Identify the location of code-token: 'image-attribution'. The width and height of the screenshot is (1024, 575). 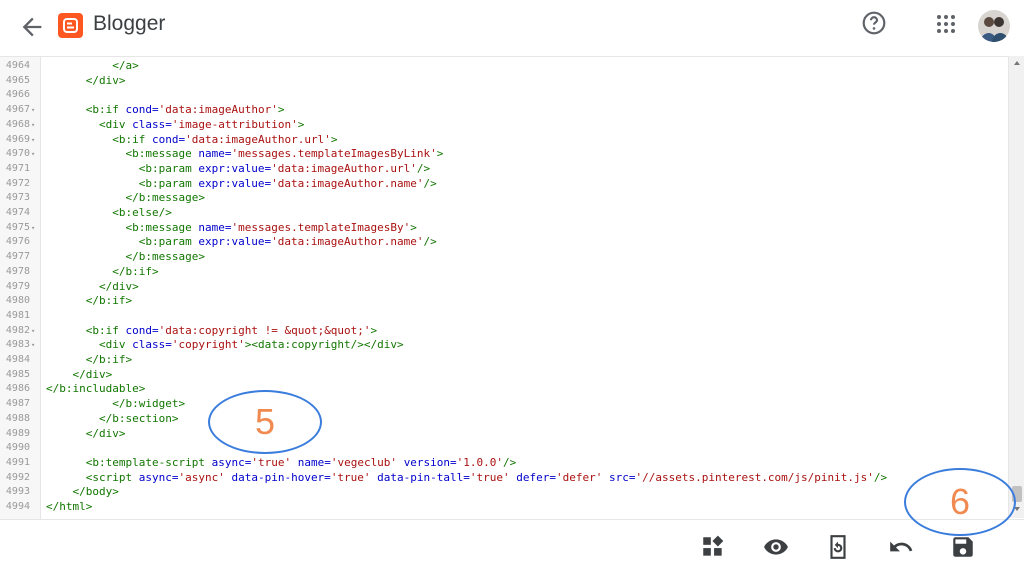
(234, 124).